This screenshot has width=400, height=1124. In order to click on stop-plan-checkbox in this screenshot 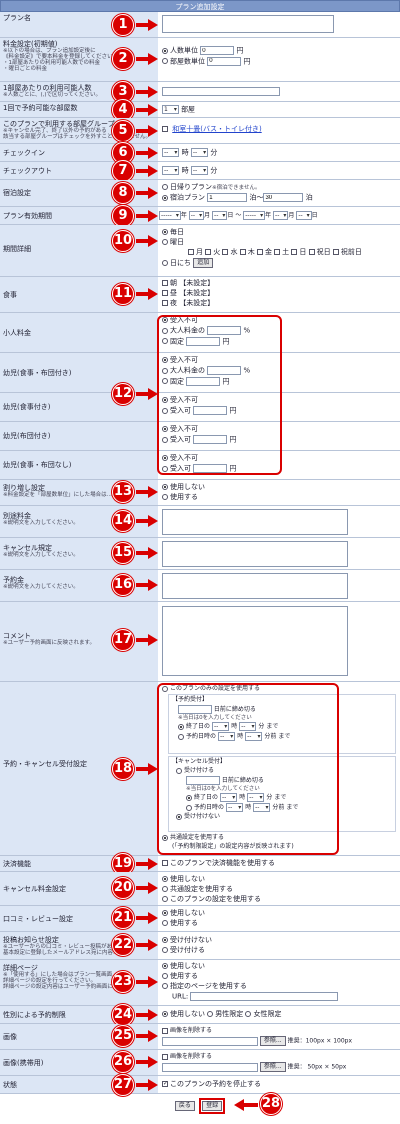, I will do `click(165, 1083)`.